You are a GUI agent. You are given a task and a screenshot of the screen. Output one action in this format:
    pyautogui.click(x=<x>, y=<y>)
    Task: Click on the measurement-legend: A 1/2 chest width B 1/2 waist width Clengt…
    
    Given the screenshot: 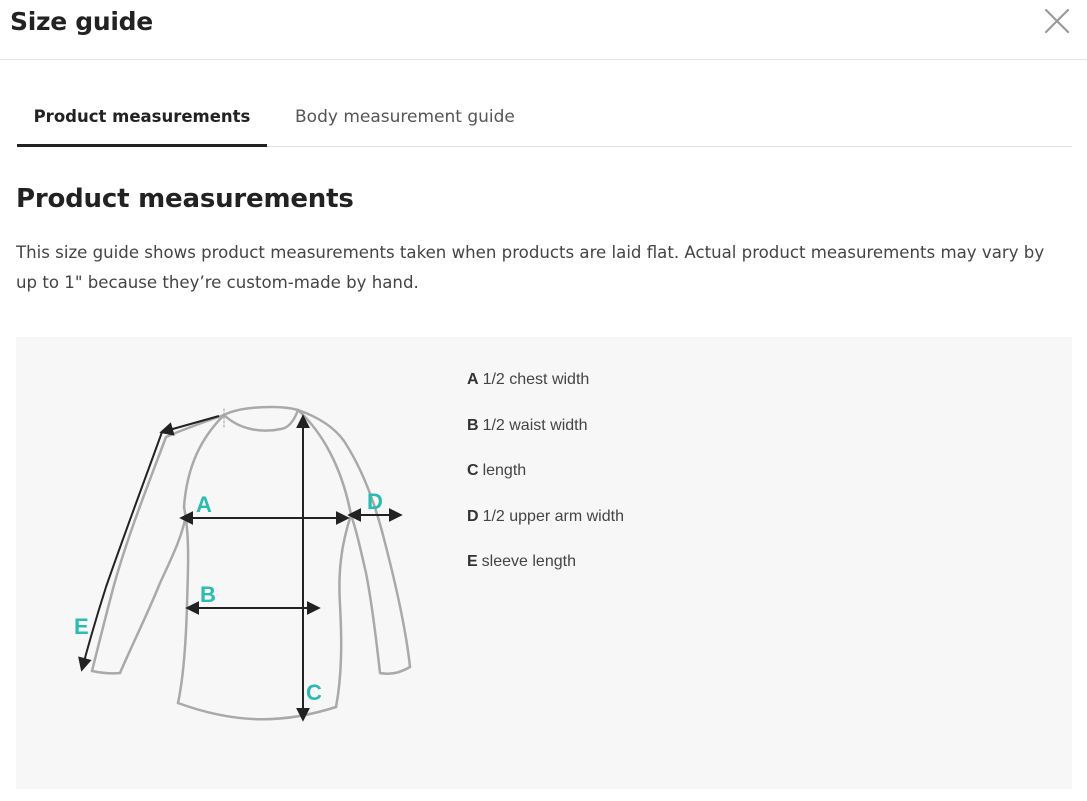 What is the action you would take?
    pyautogui.click(x=545, y=483)
    